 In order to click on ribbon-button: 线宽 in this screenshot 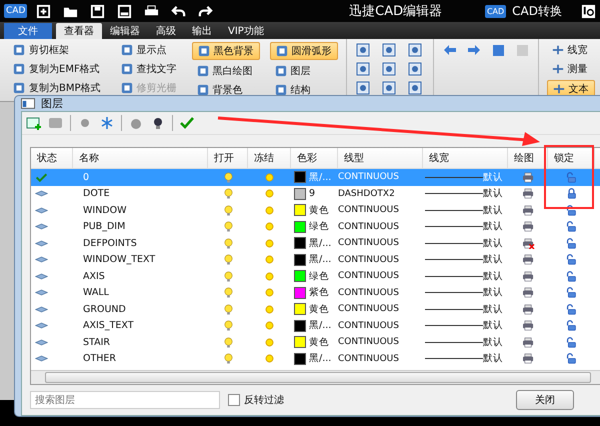, I will do `click(570, 50)`.